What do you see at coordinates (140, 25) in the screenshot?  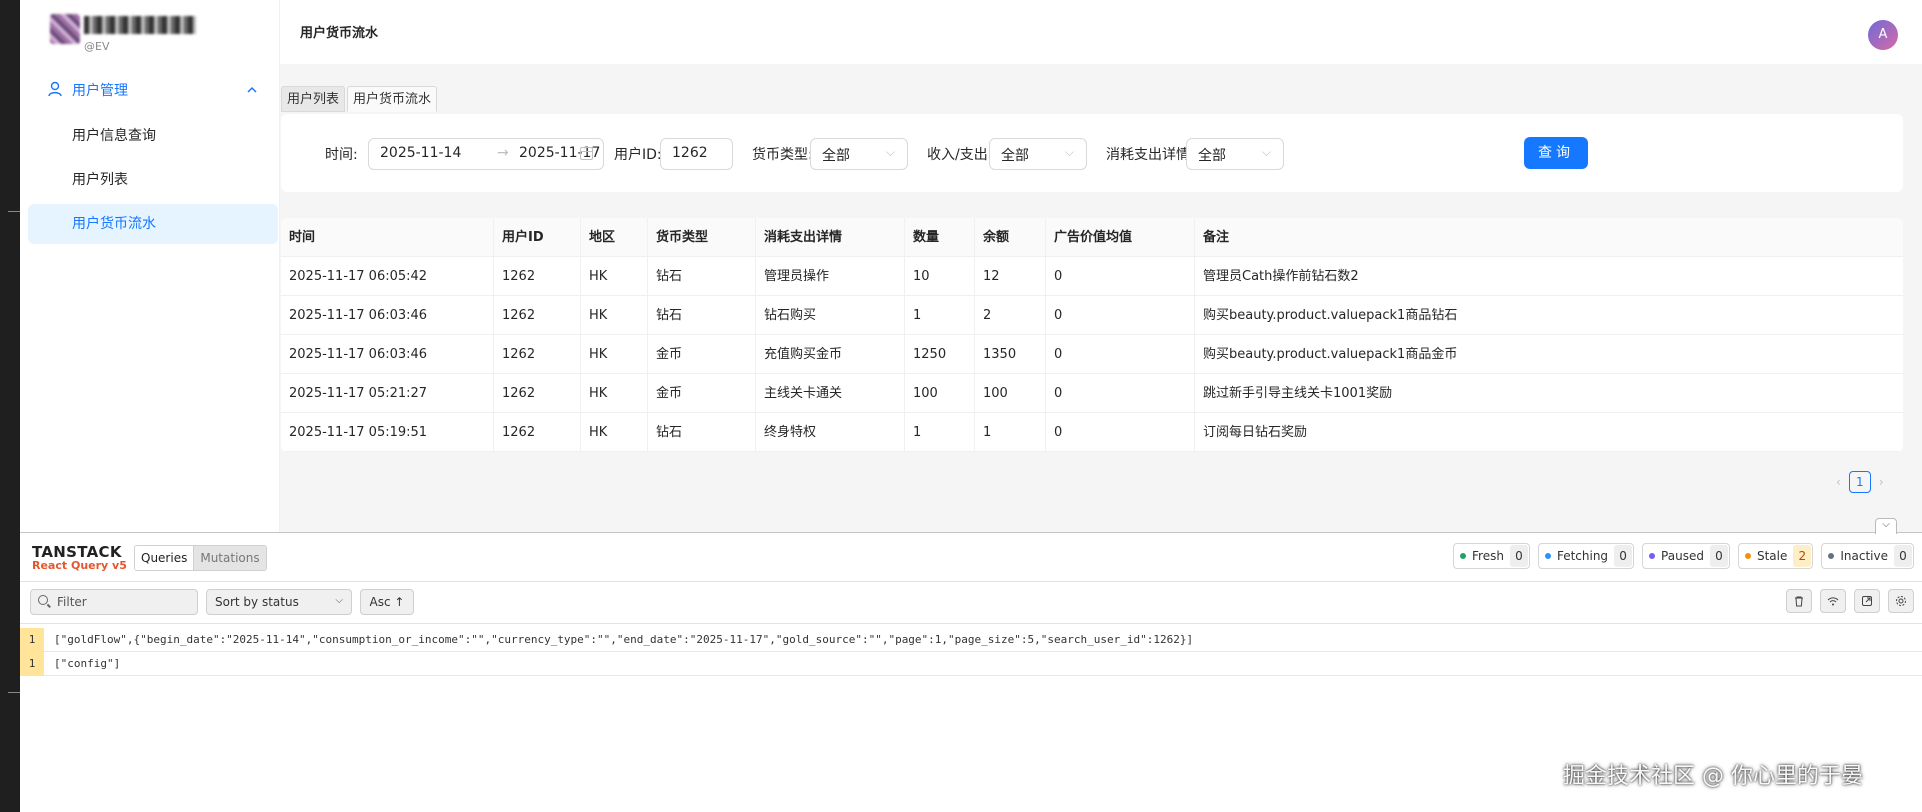 I see `logo-name-blurred` at bounding box center [140, 25].